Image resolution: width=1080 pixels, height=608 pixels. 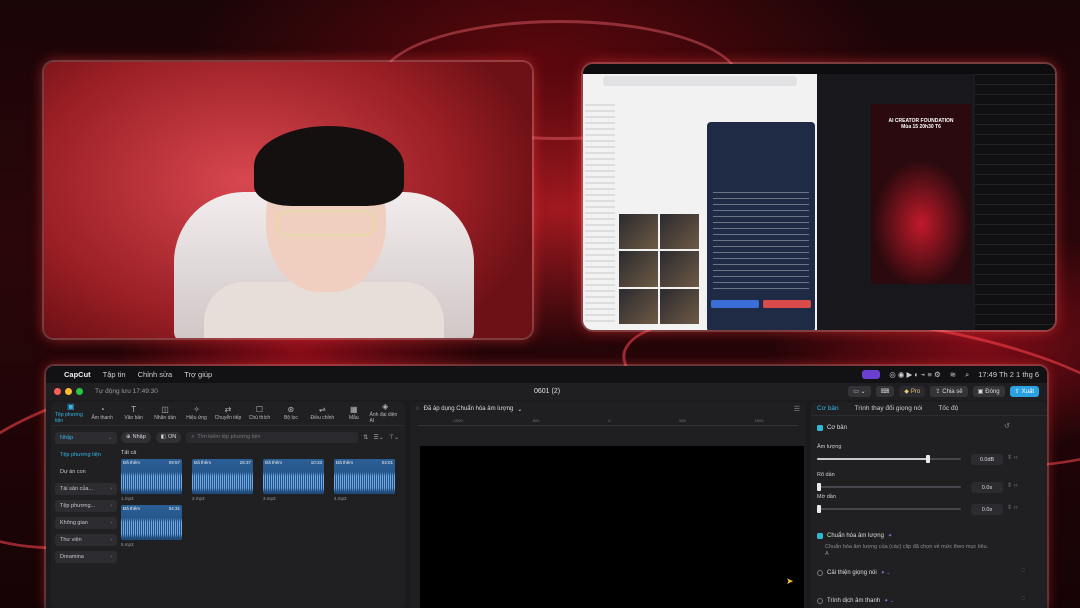 What do you see at coordinates (196, 409) in the screenshot?
I see `toolbar-tab-icon: ✧` at bounding box center [196, 409].